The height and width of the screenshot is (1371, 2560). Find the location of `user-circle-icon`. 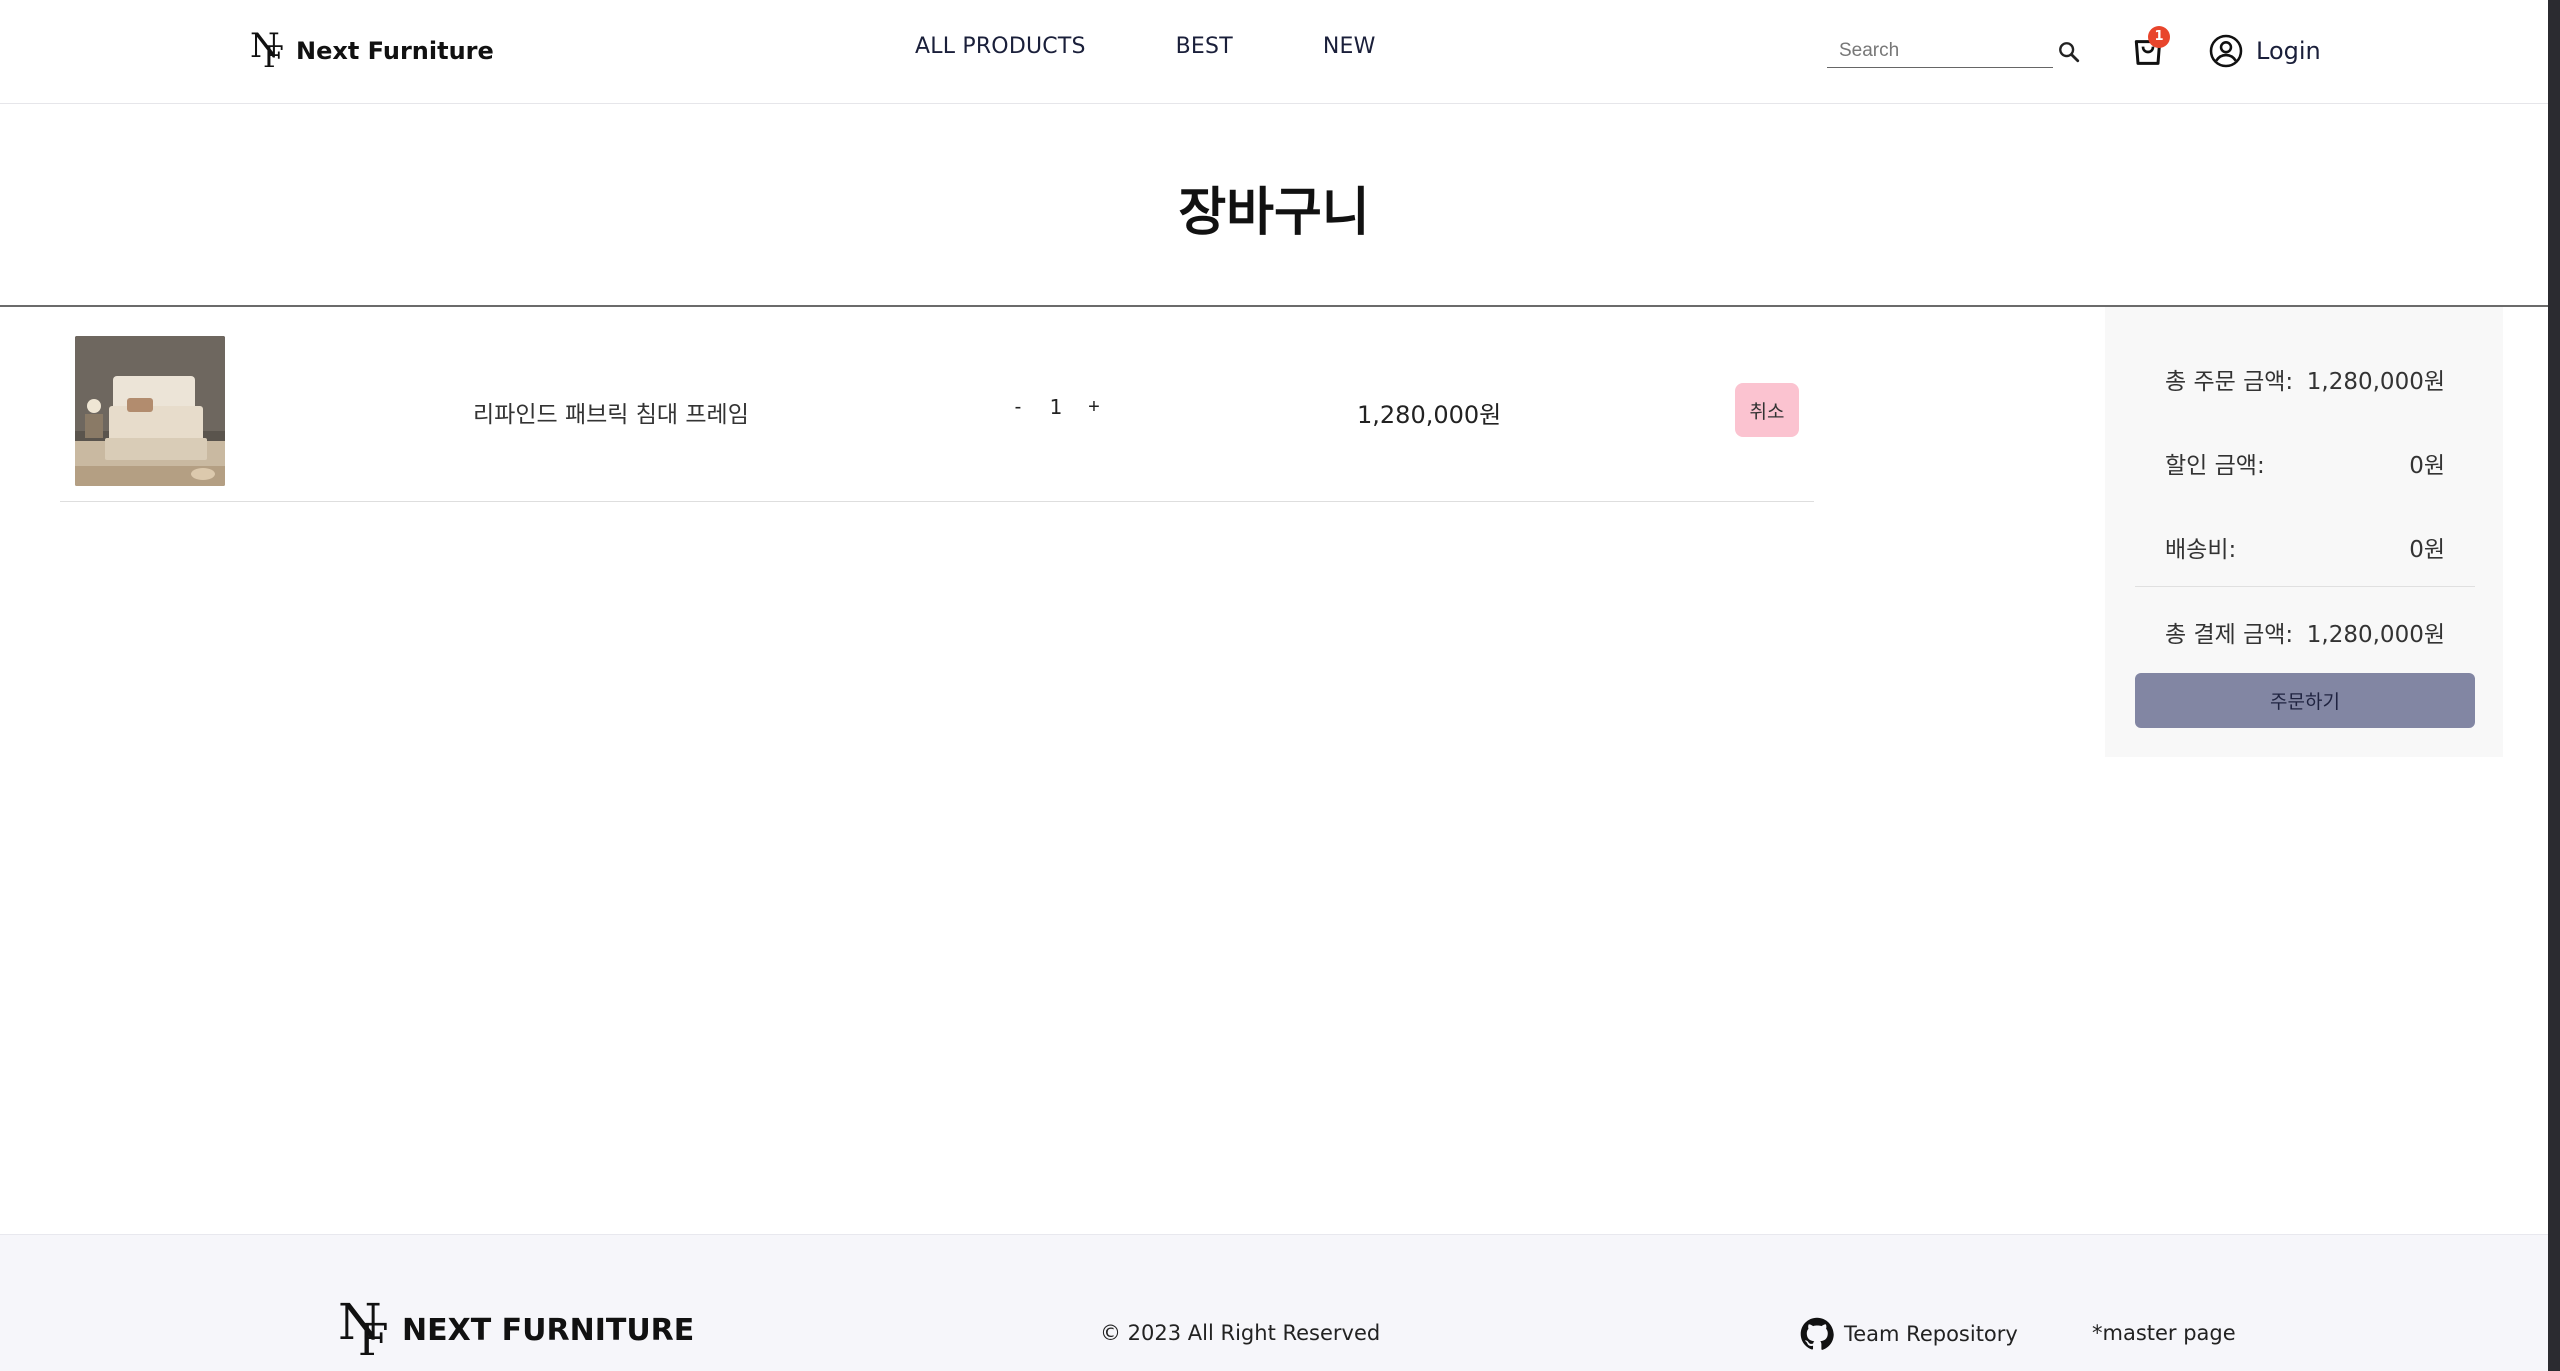

user-circle-icon is located at coordinates (2226, 51).